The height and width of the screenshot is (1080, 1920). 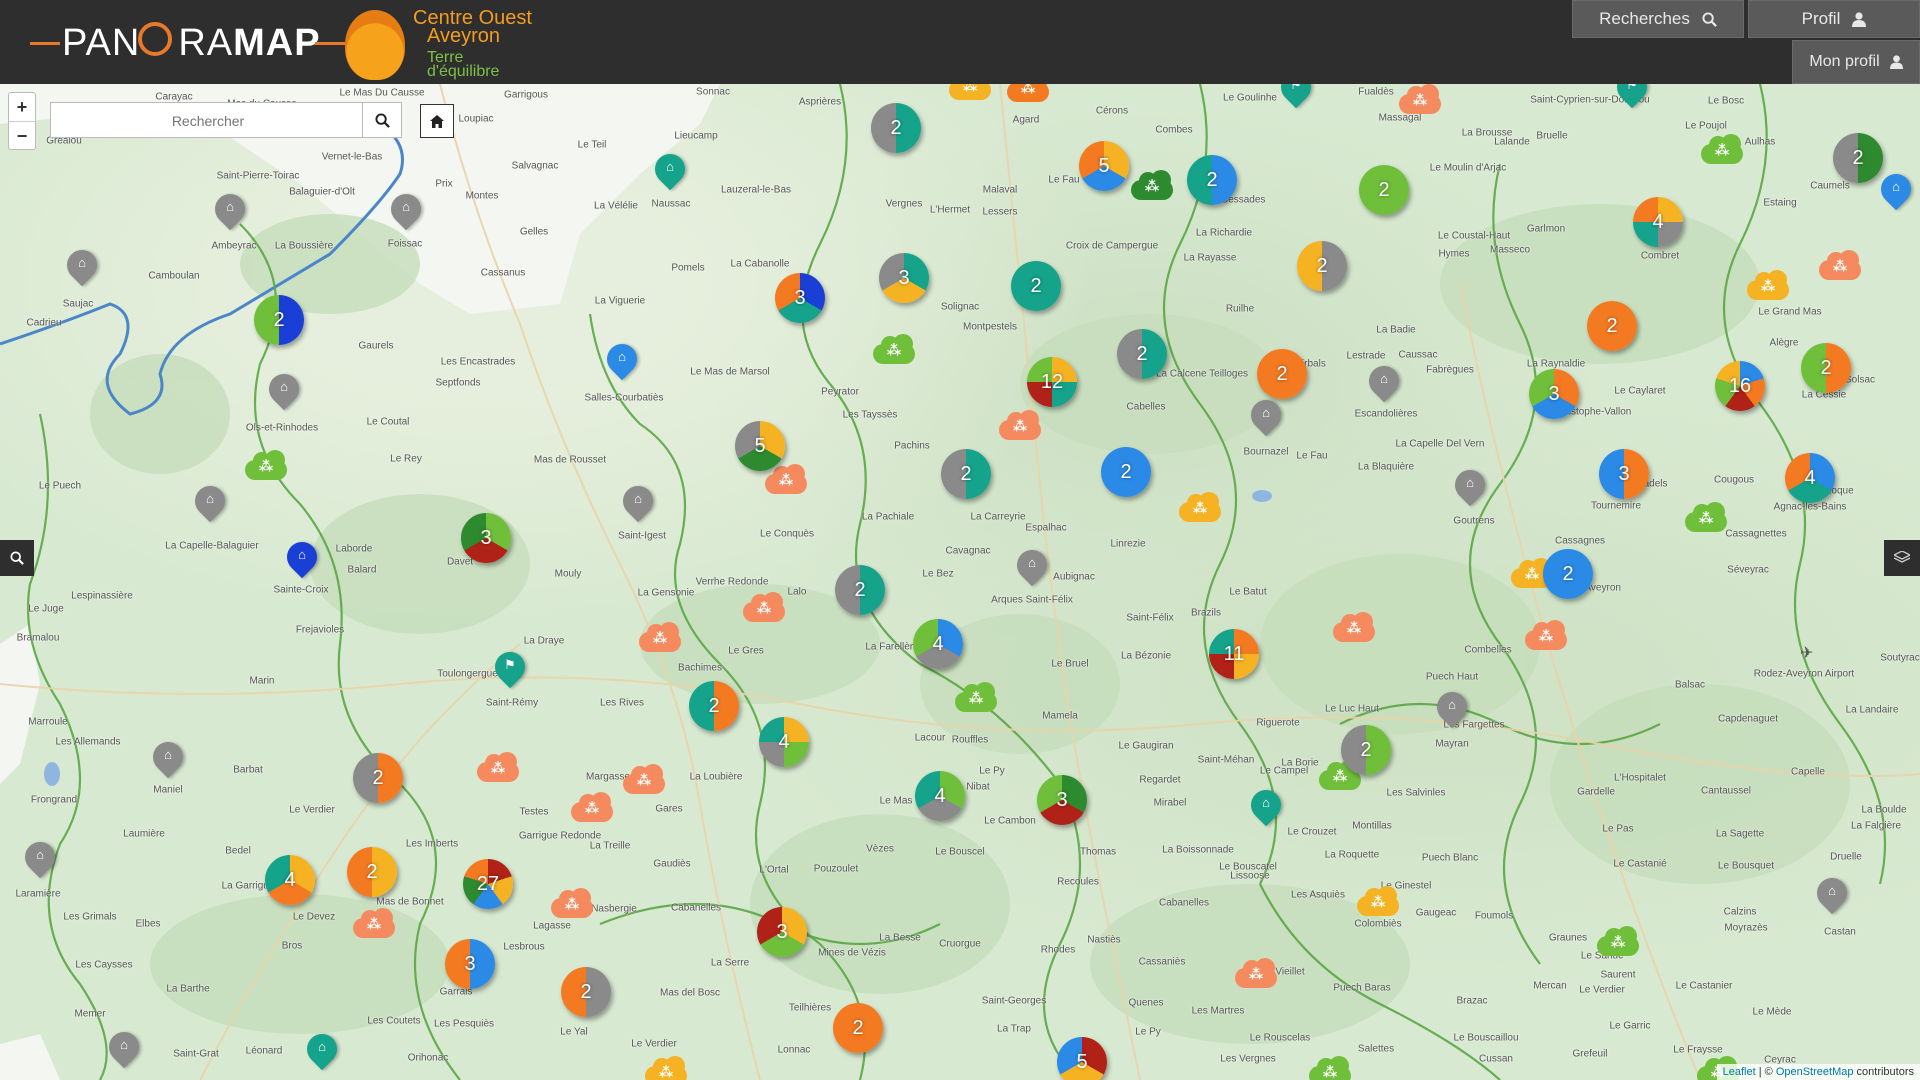 I want to click on side-search-toggle, so click(x=17, y=558).